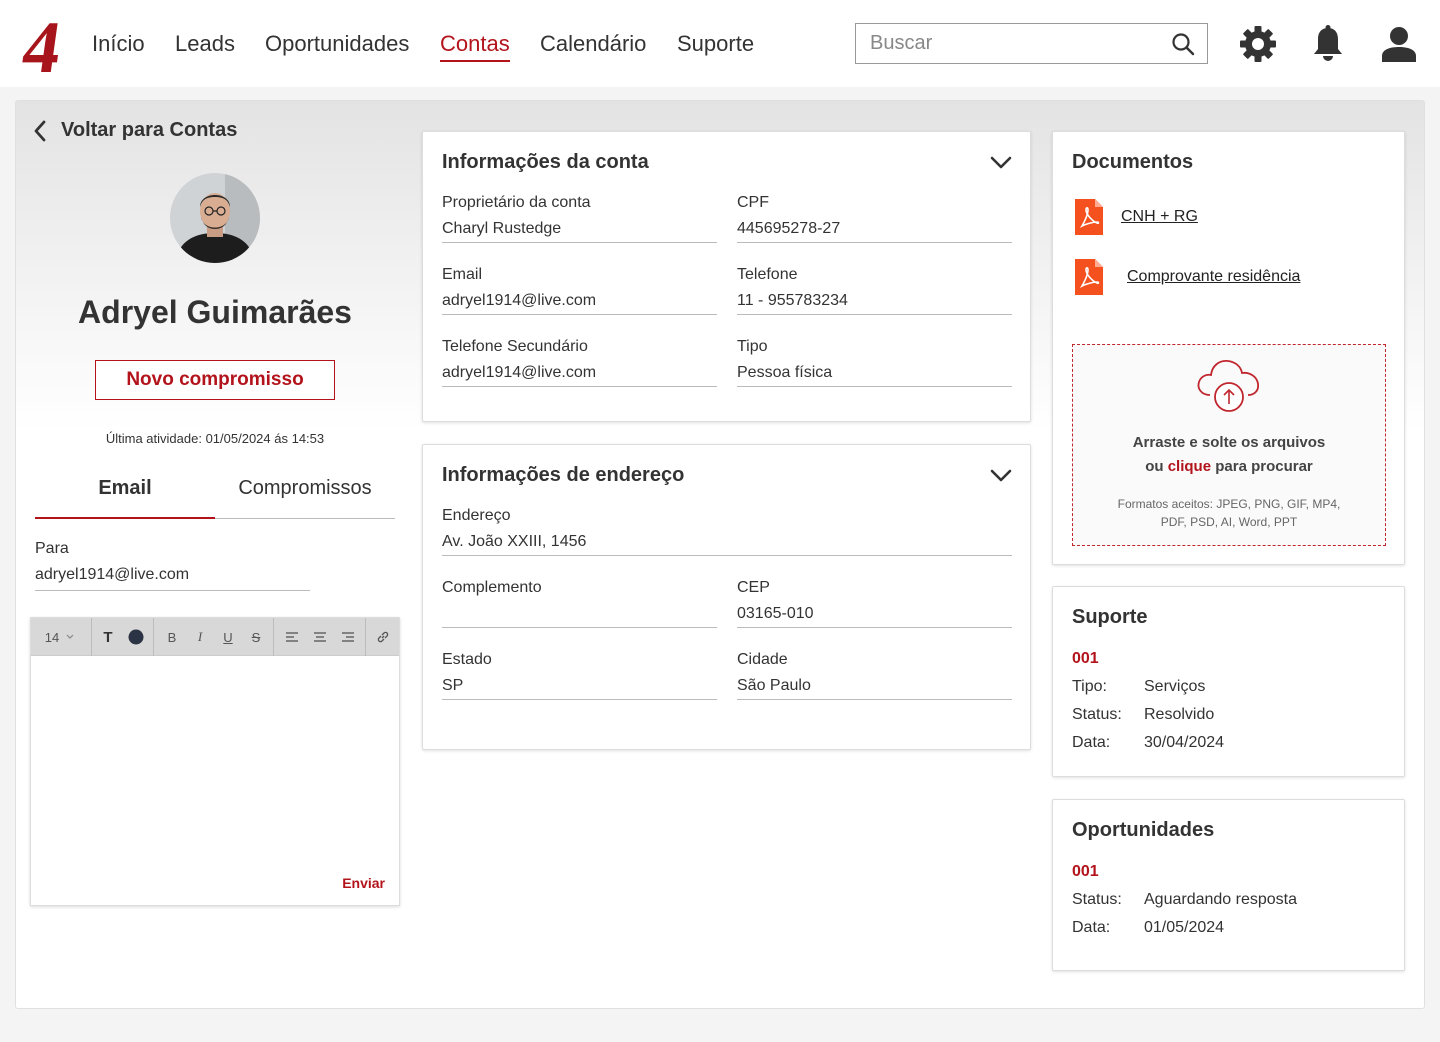 Image resolution: width=1440 pixels, height=1042 pixels. I want to click on field-city: Cidade São Paulo, so click(874, 675).